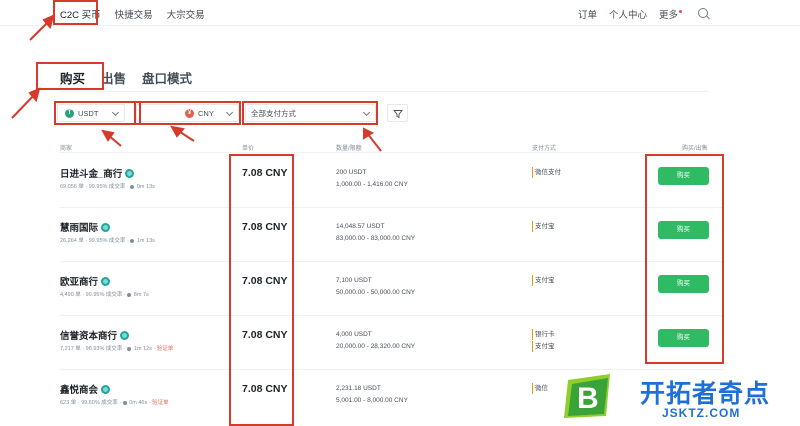 The width and height of the screenshot is (800, 426). What do you see at coordinates (113, 77) in the screenshot?
I see `tab-sell: 出售` at bounding box center [113, 77].